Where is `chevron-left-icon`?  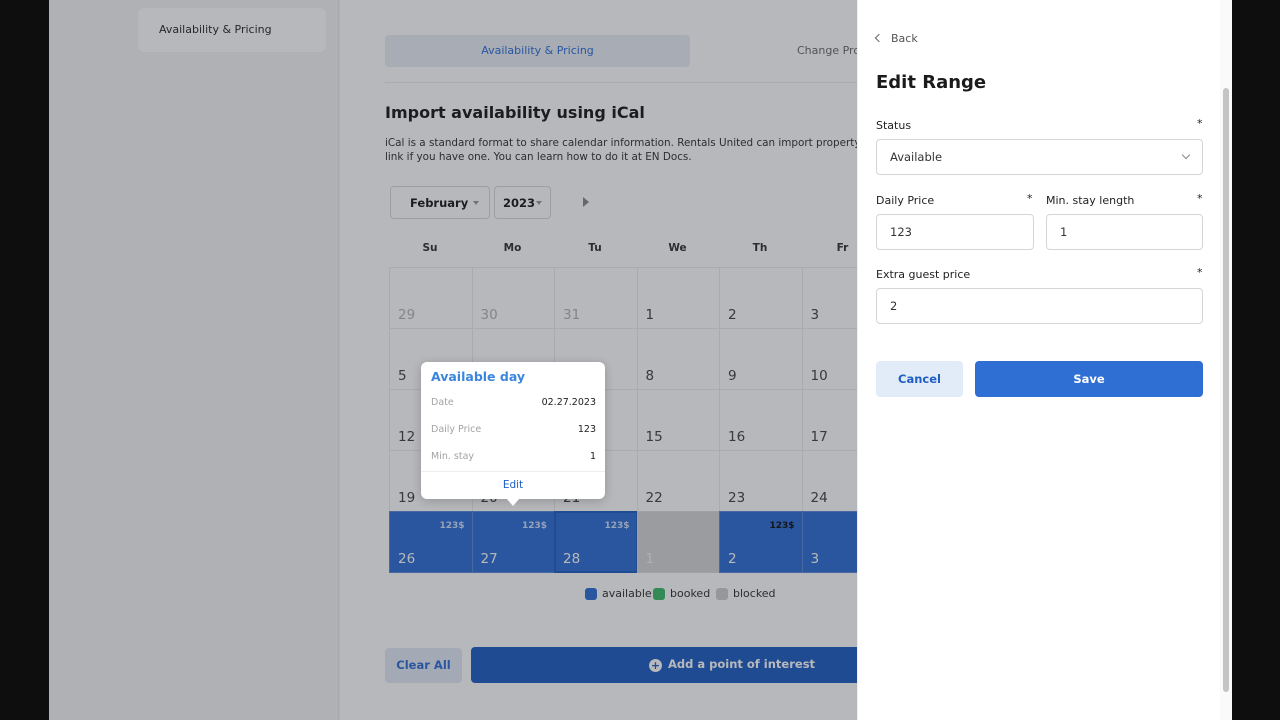 chevron-left-icon is located at coordinates (879, 38).